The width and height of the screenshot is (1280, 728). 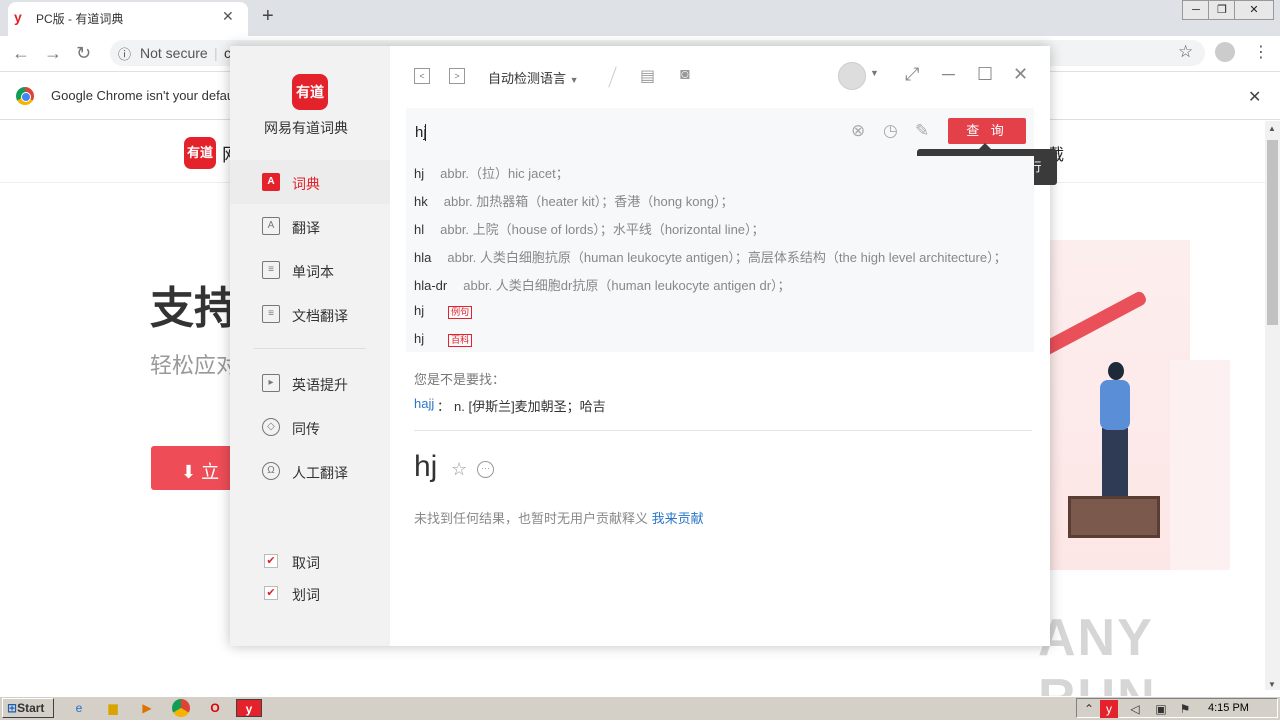 What do you see at coordinates (200, 153) in the screenshot?
I see `site-logo: 有道` at bounding box center [200, 153].